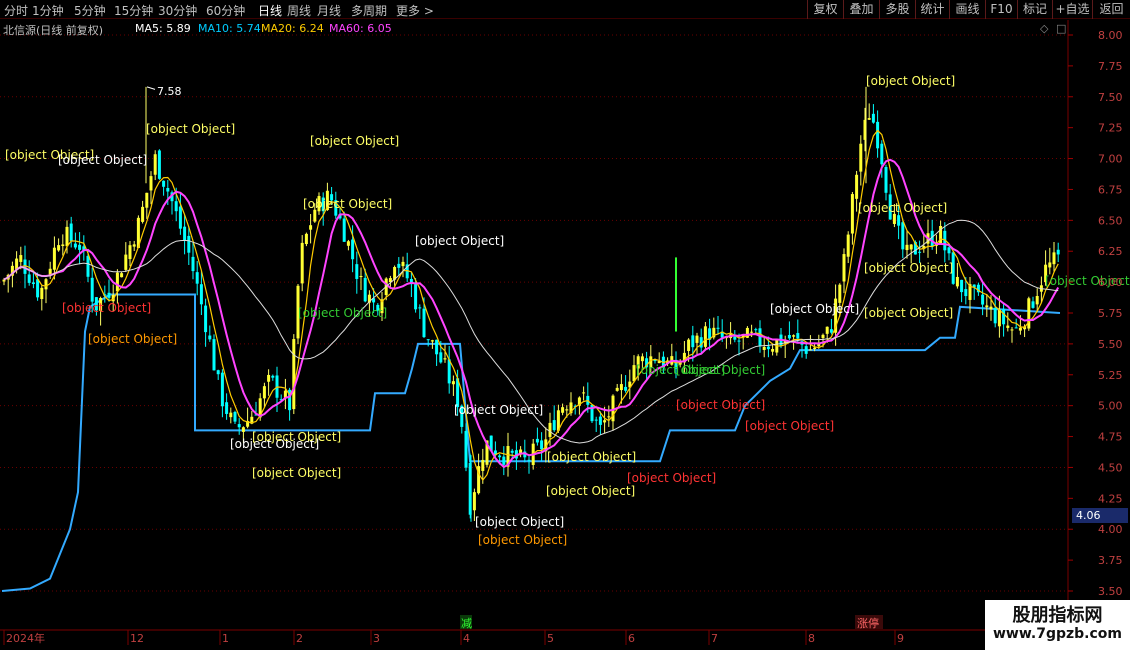 The height and width of the screenshot is (650, 1130). What do you see at coordinates (825, 9) in the screenshot?
I see `toolbar-button-0: 复权` at bounding box center [825, 9].